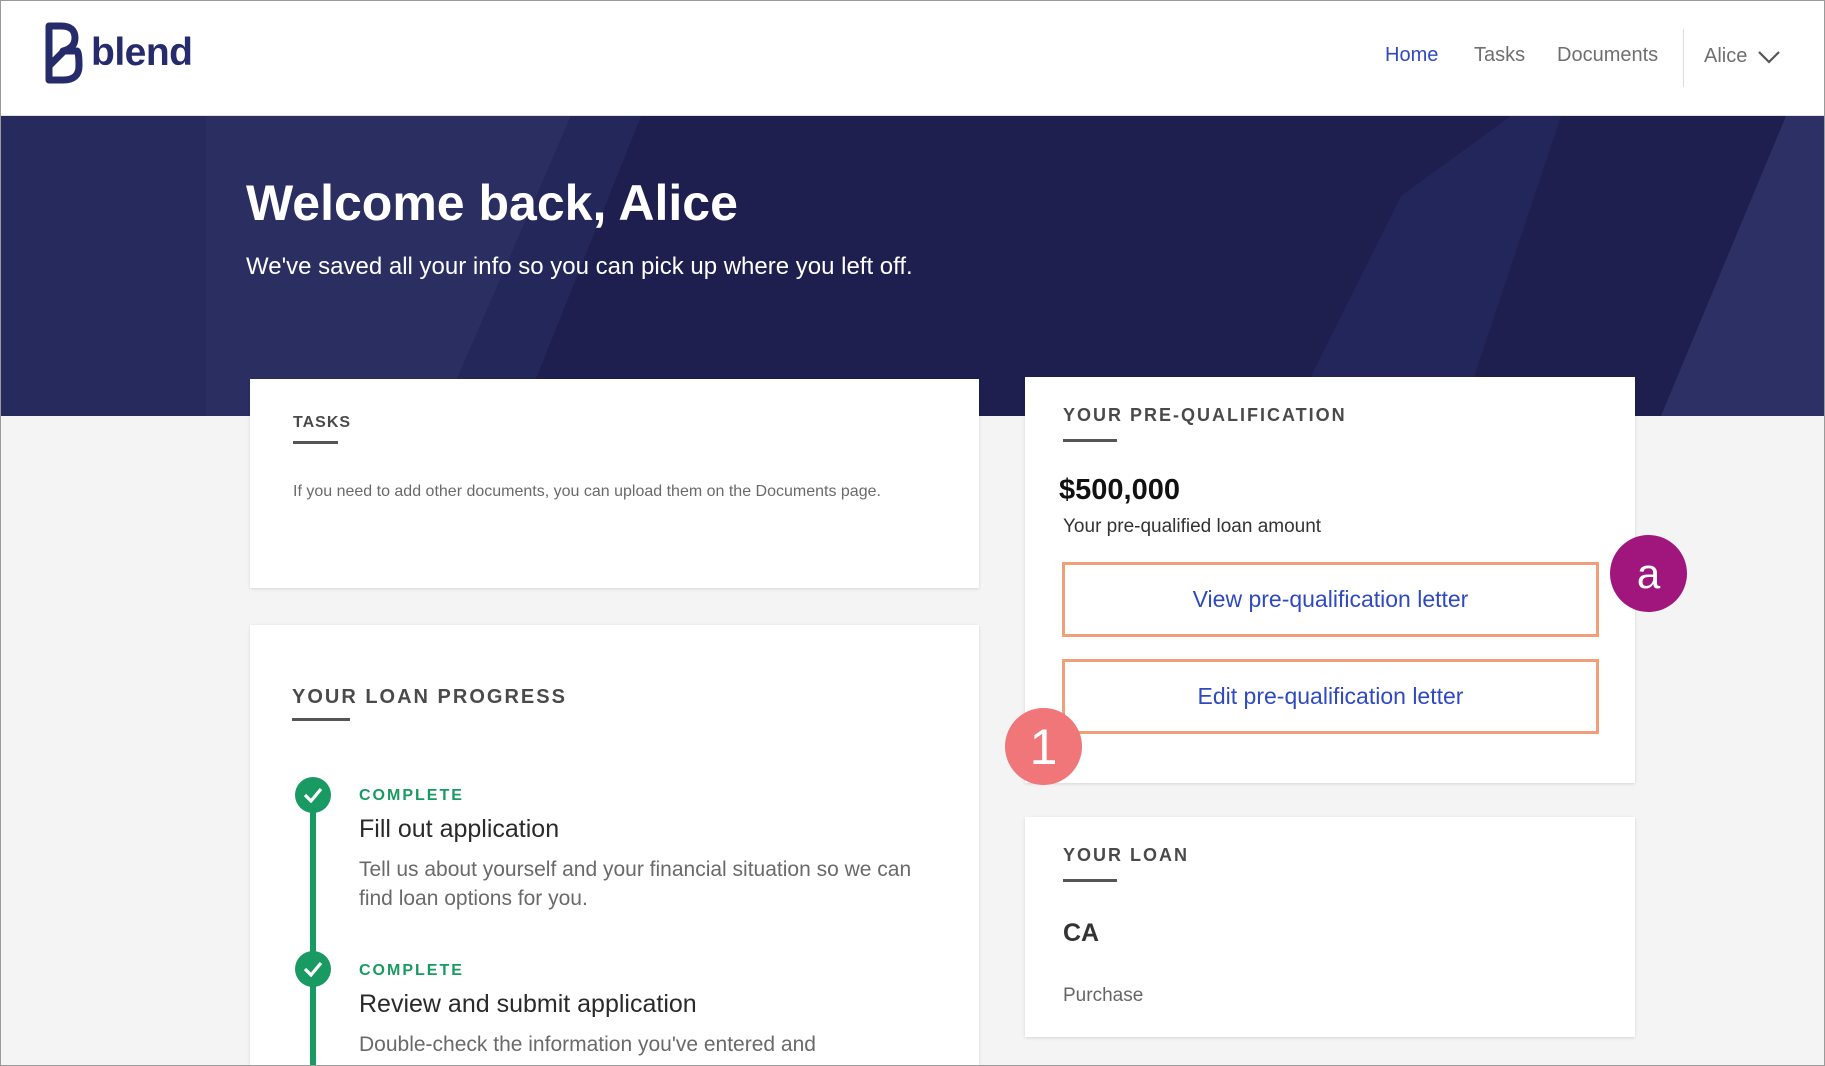 The width and height of the screenshot is (1825, 1066). Describe the element at coordinates (459, 829) in the screenshot. I see `step-title: Fill out application` at that location.